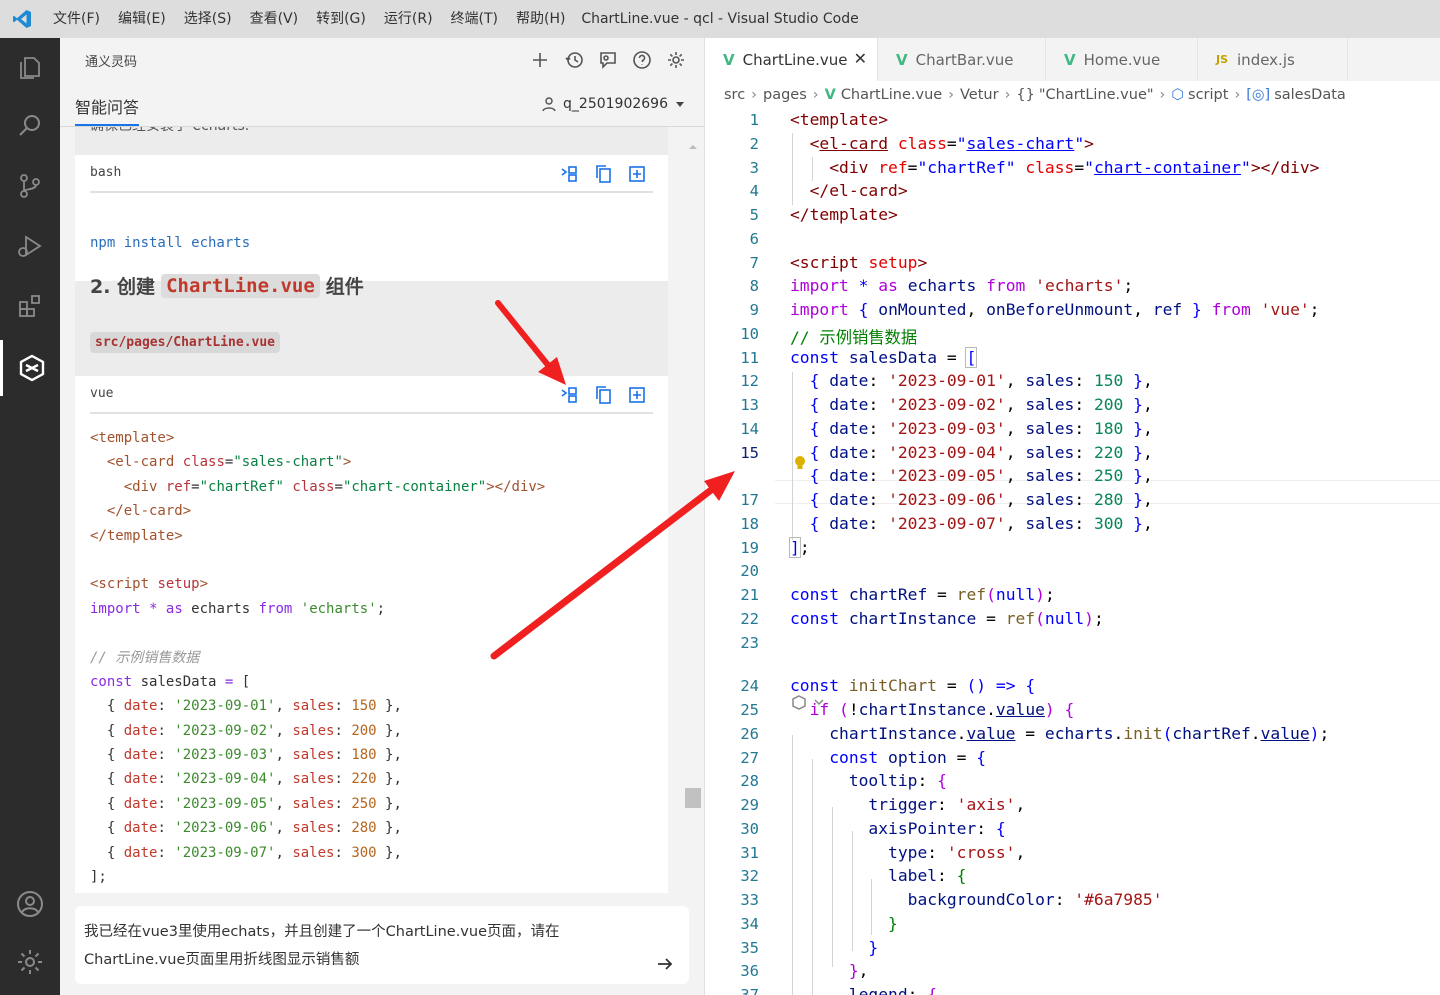 This screenshot has height=995, width=1440. I want to click on panel-tabs: 智能问答 q_2501902696, so click(382, 104).